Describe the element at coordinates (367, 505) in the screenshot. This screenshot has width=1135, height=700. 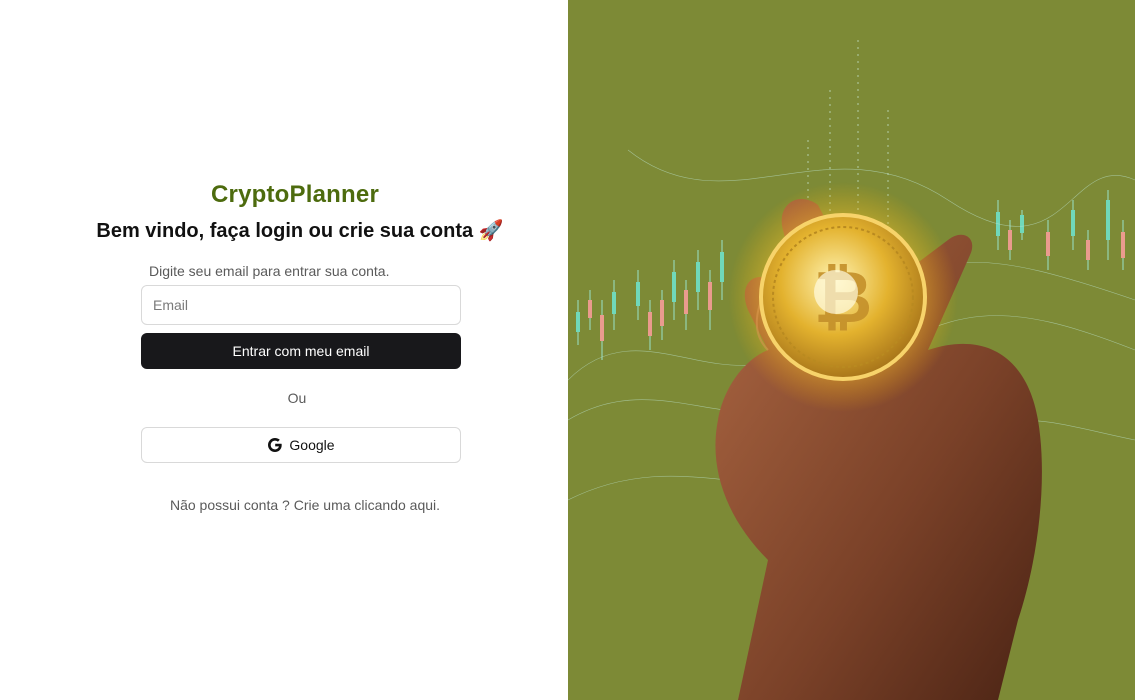
I see `signup-link: Crie uma clicando aqui.` at that location.